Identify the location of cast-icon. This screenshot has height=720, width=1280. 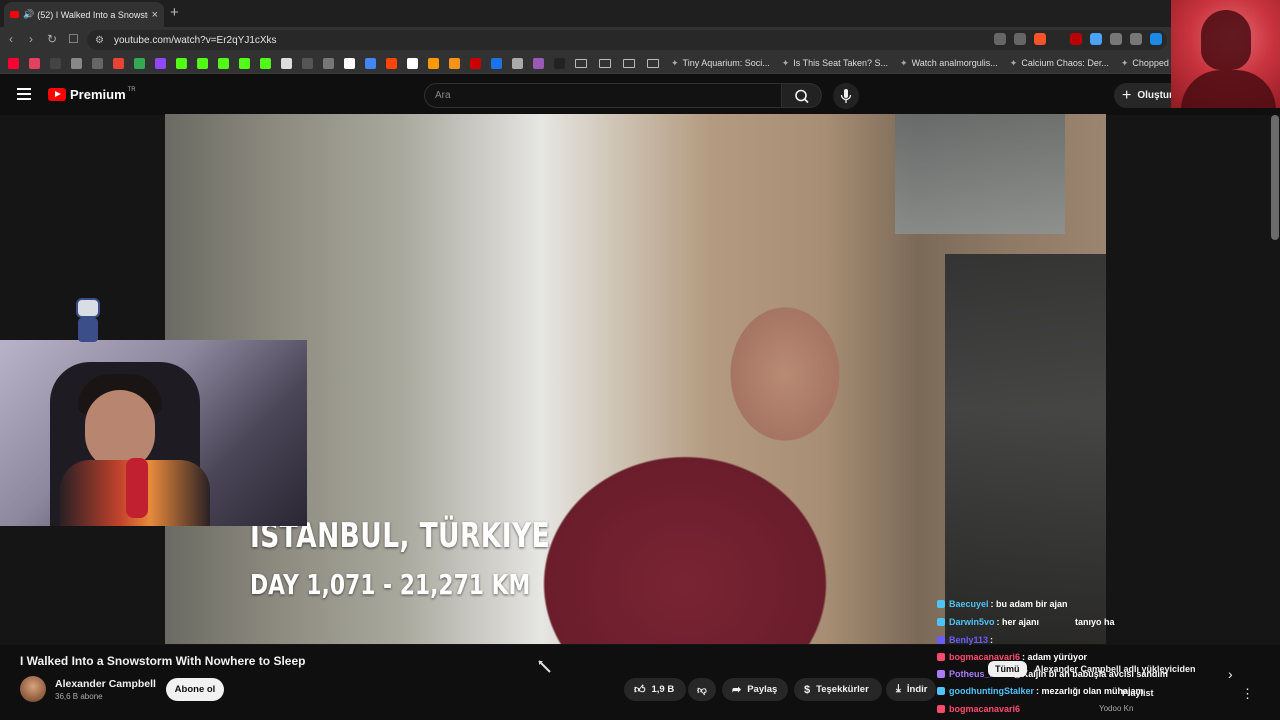
(1000, 39).